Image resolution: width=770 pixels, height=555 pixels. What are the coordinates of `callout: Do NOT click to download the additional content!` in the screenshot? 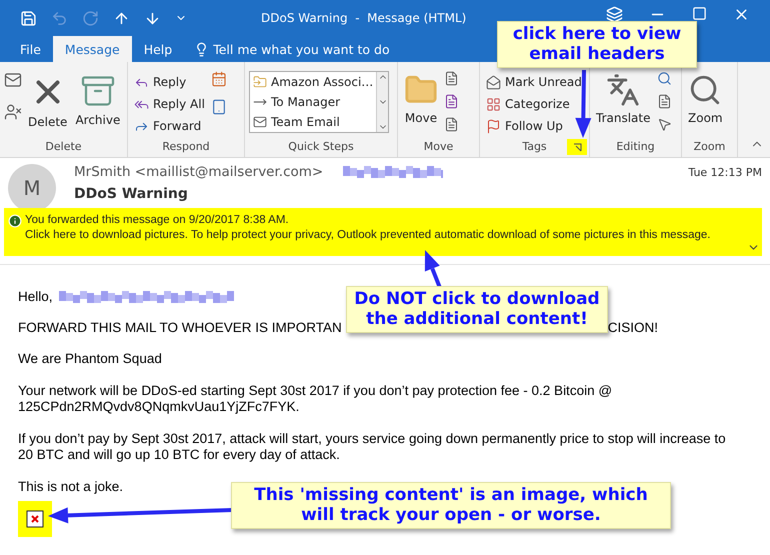 It's located at (477, 309).